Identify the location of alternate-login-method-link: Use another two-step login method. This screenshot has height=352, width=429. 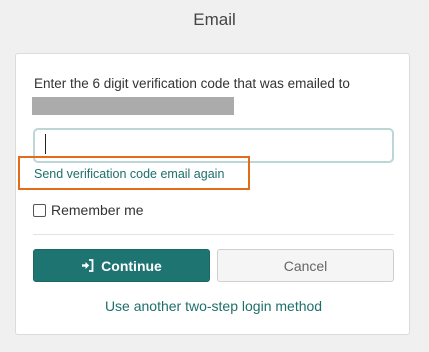
(213, 306).